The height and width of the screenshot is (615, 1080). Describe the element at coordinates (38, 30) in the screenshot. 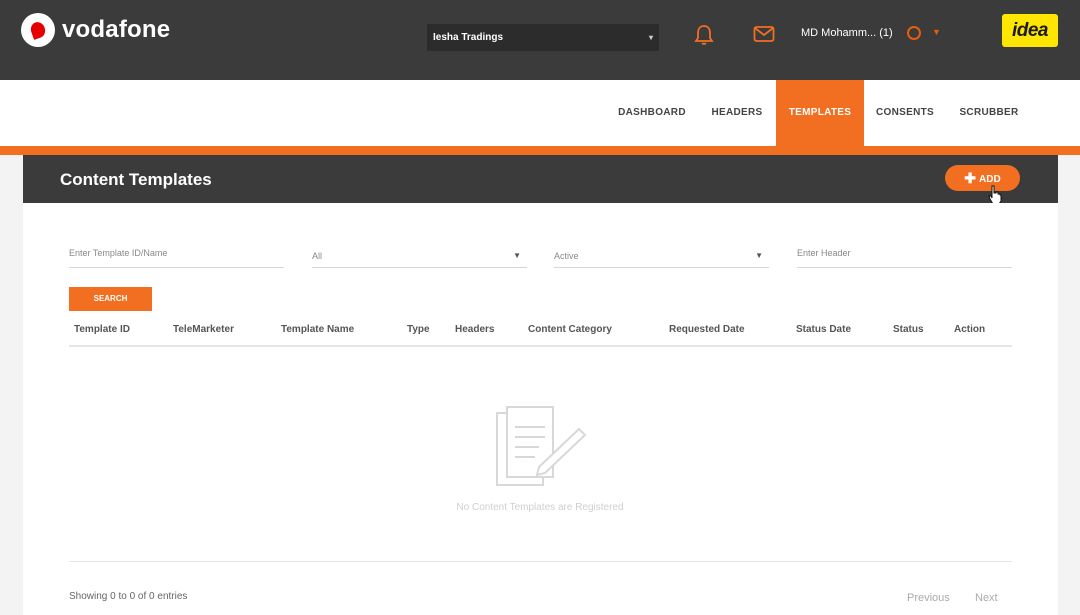

I see `vodafone-mark-icon` at that location.